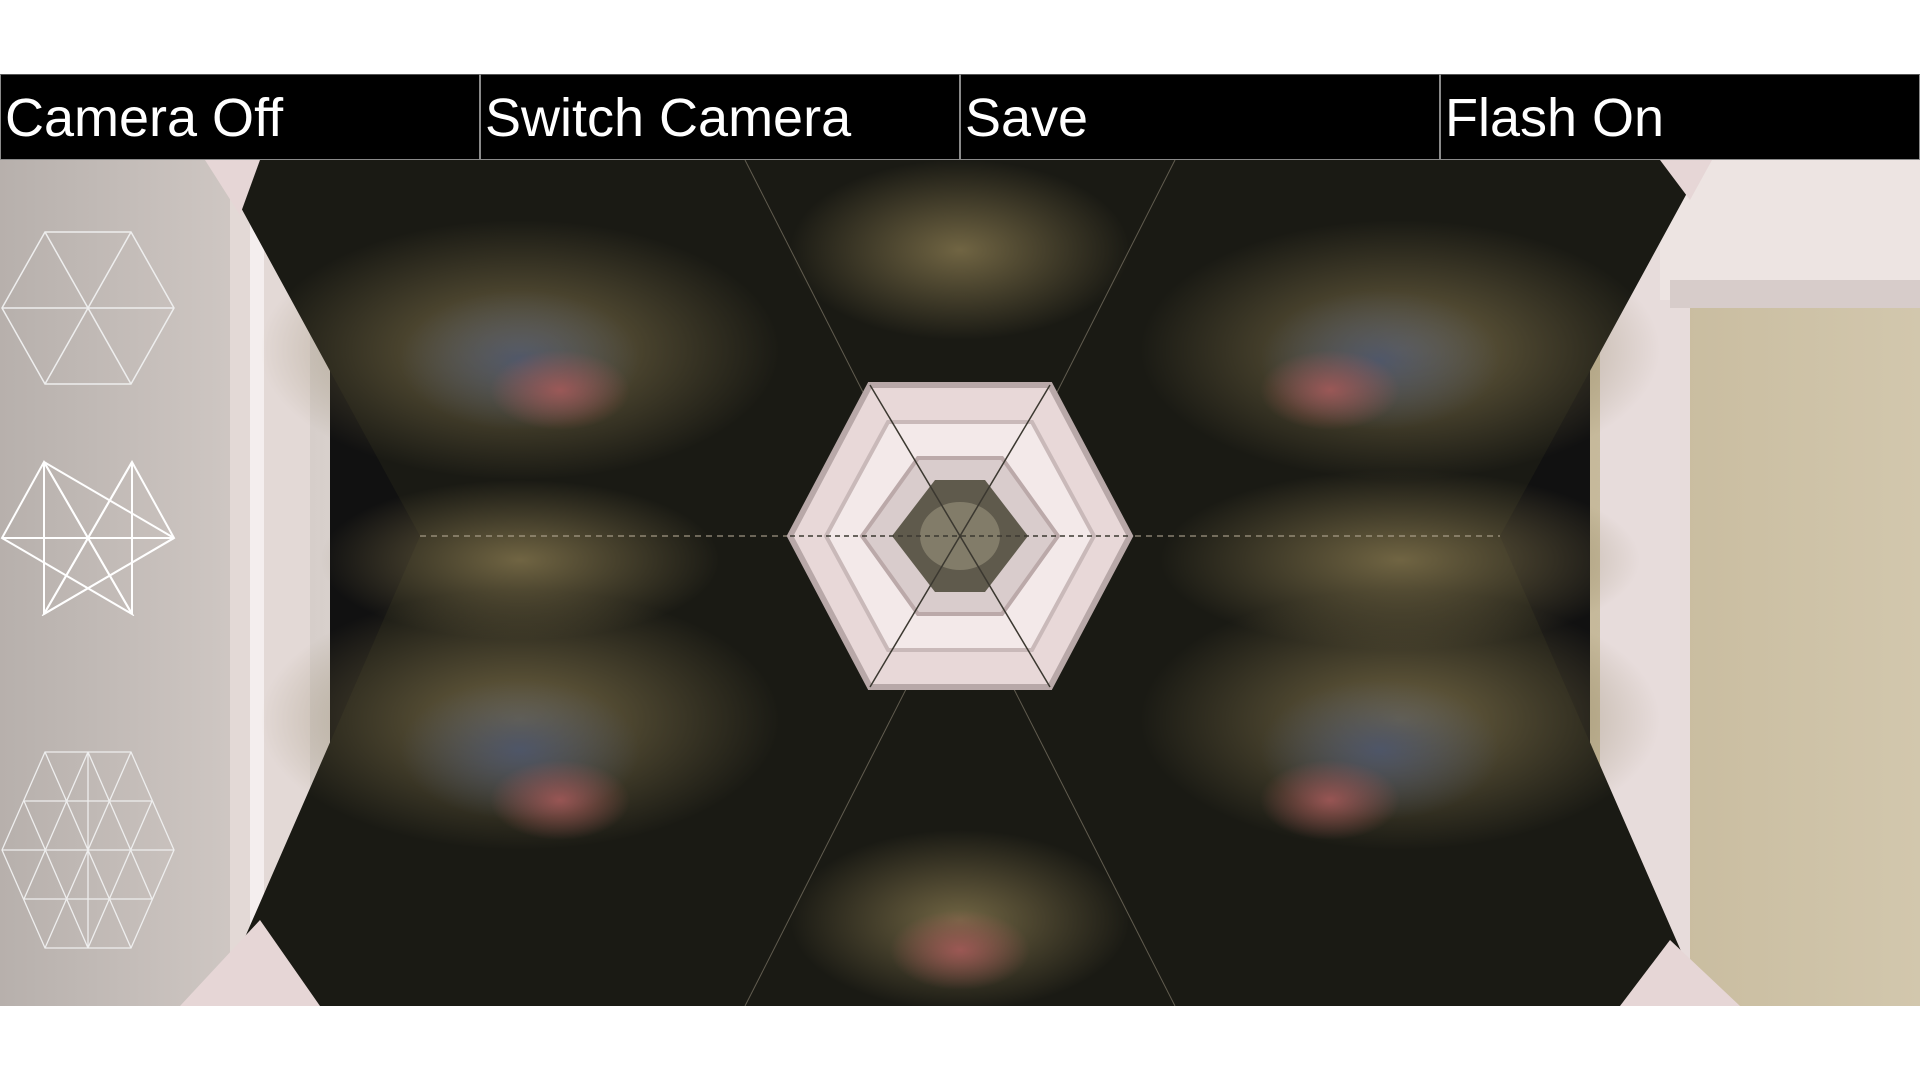 This screenshot has height=1080, width=1920. I want to click on hexagon-triangle-grid-icon, so click(88, 850).